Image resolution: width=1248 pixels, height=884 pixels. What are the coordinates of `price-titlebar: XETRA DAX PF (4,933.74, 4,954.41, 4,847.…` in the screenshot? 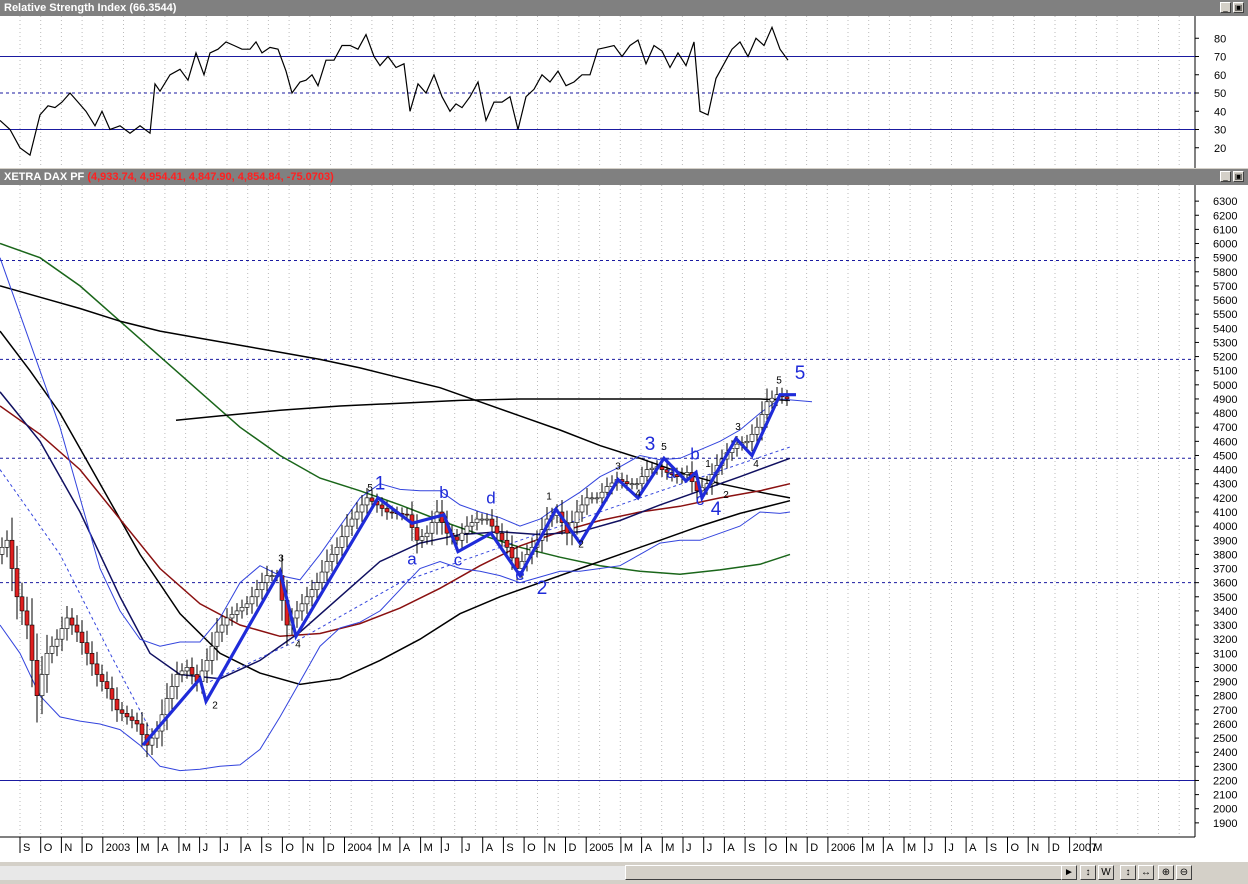 It's located at (624, 177).